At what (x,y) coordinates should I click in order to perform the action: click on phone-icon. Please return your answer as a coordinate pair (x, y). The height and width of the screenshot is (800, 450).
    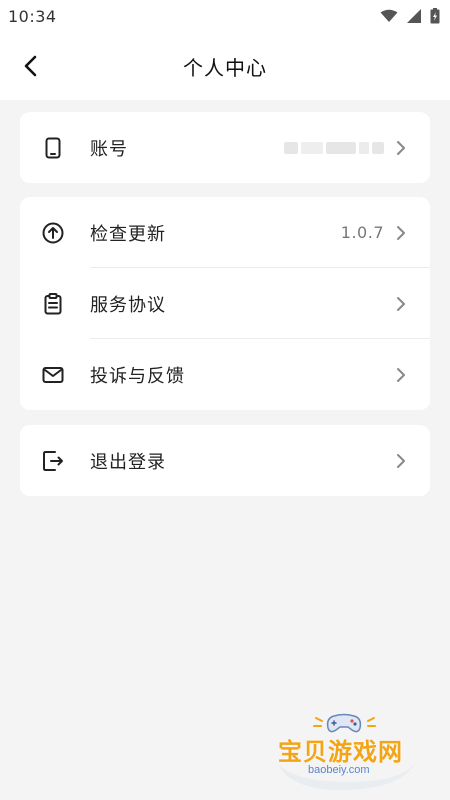
    Looking at the image, I should click on (53, 148).